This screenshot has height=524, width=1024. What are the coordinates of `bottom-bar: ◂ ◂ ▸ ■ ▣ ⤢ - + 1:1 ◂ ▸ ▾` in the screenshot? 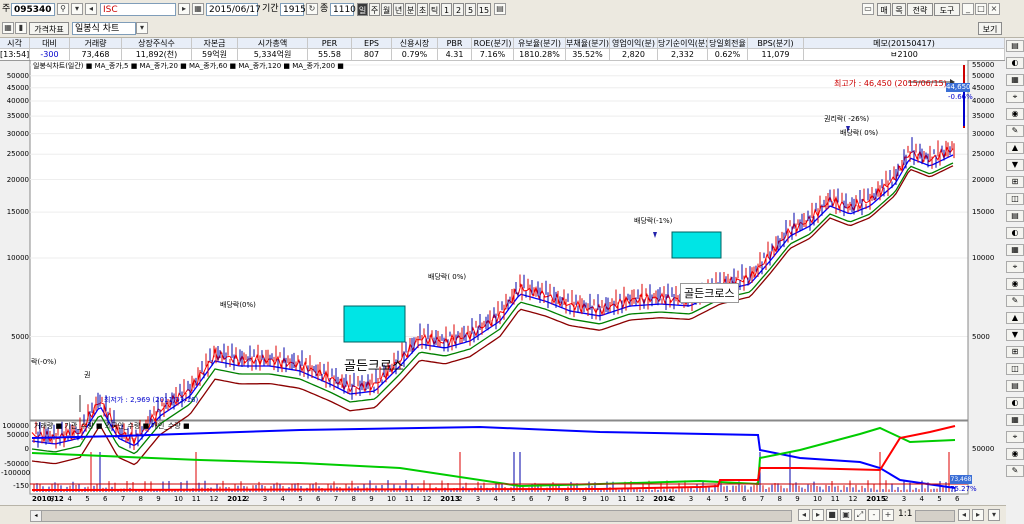 It's located at (503, 514).